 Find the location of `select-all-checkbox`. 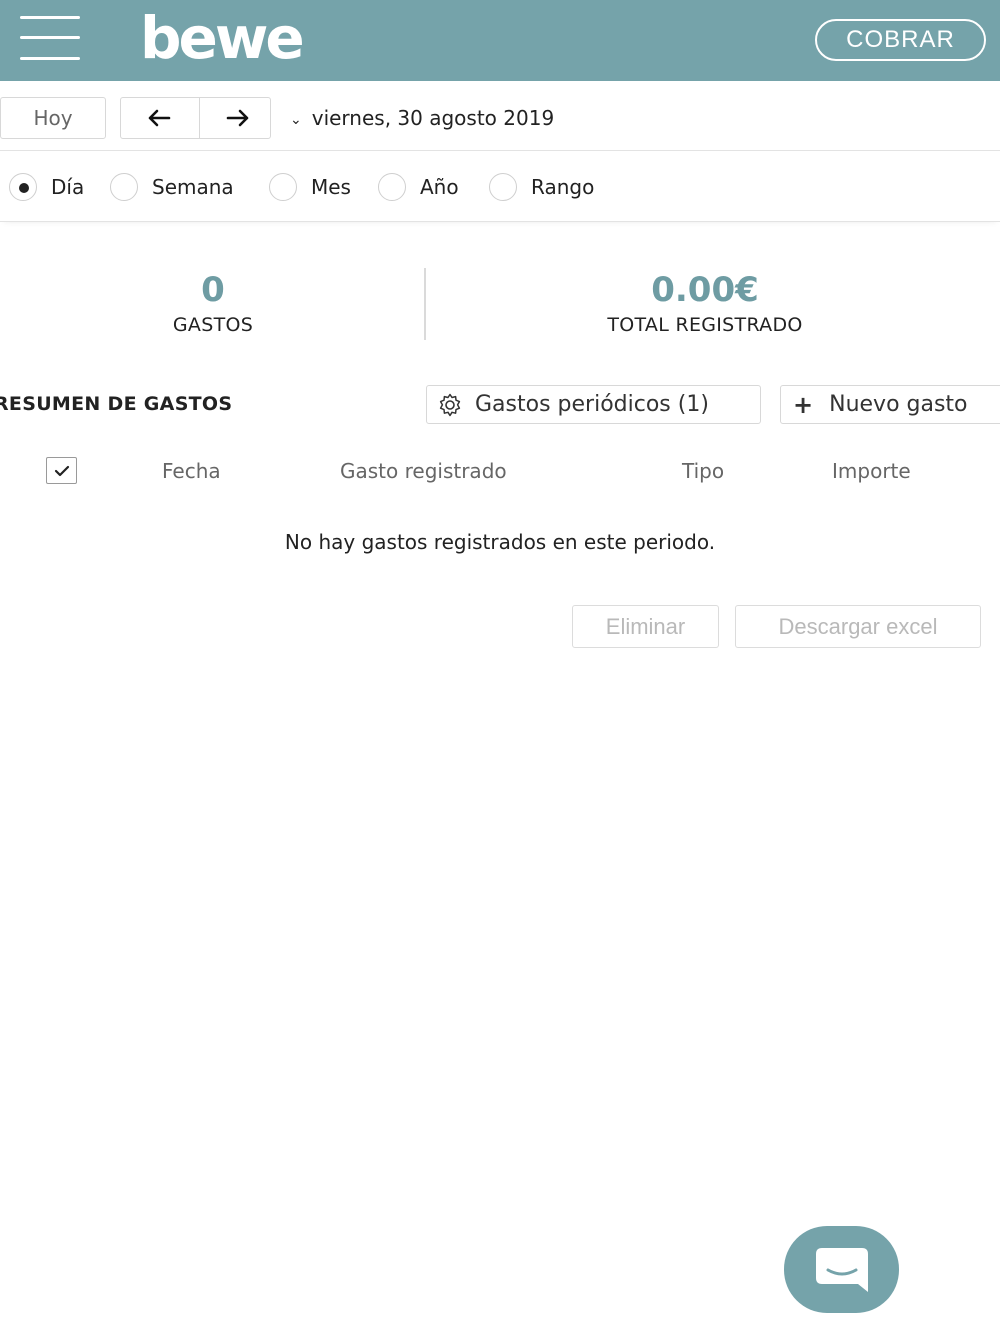

select-all-checkbox is located at coordinates (61, 470).